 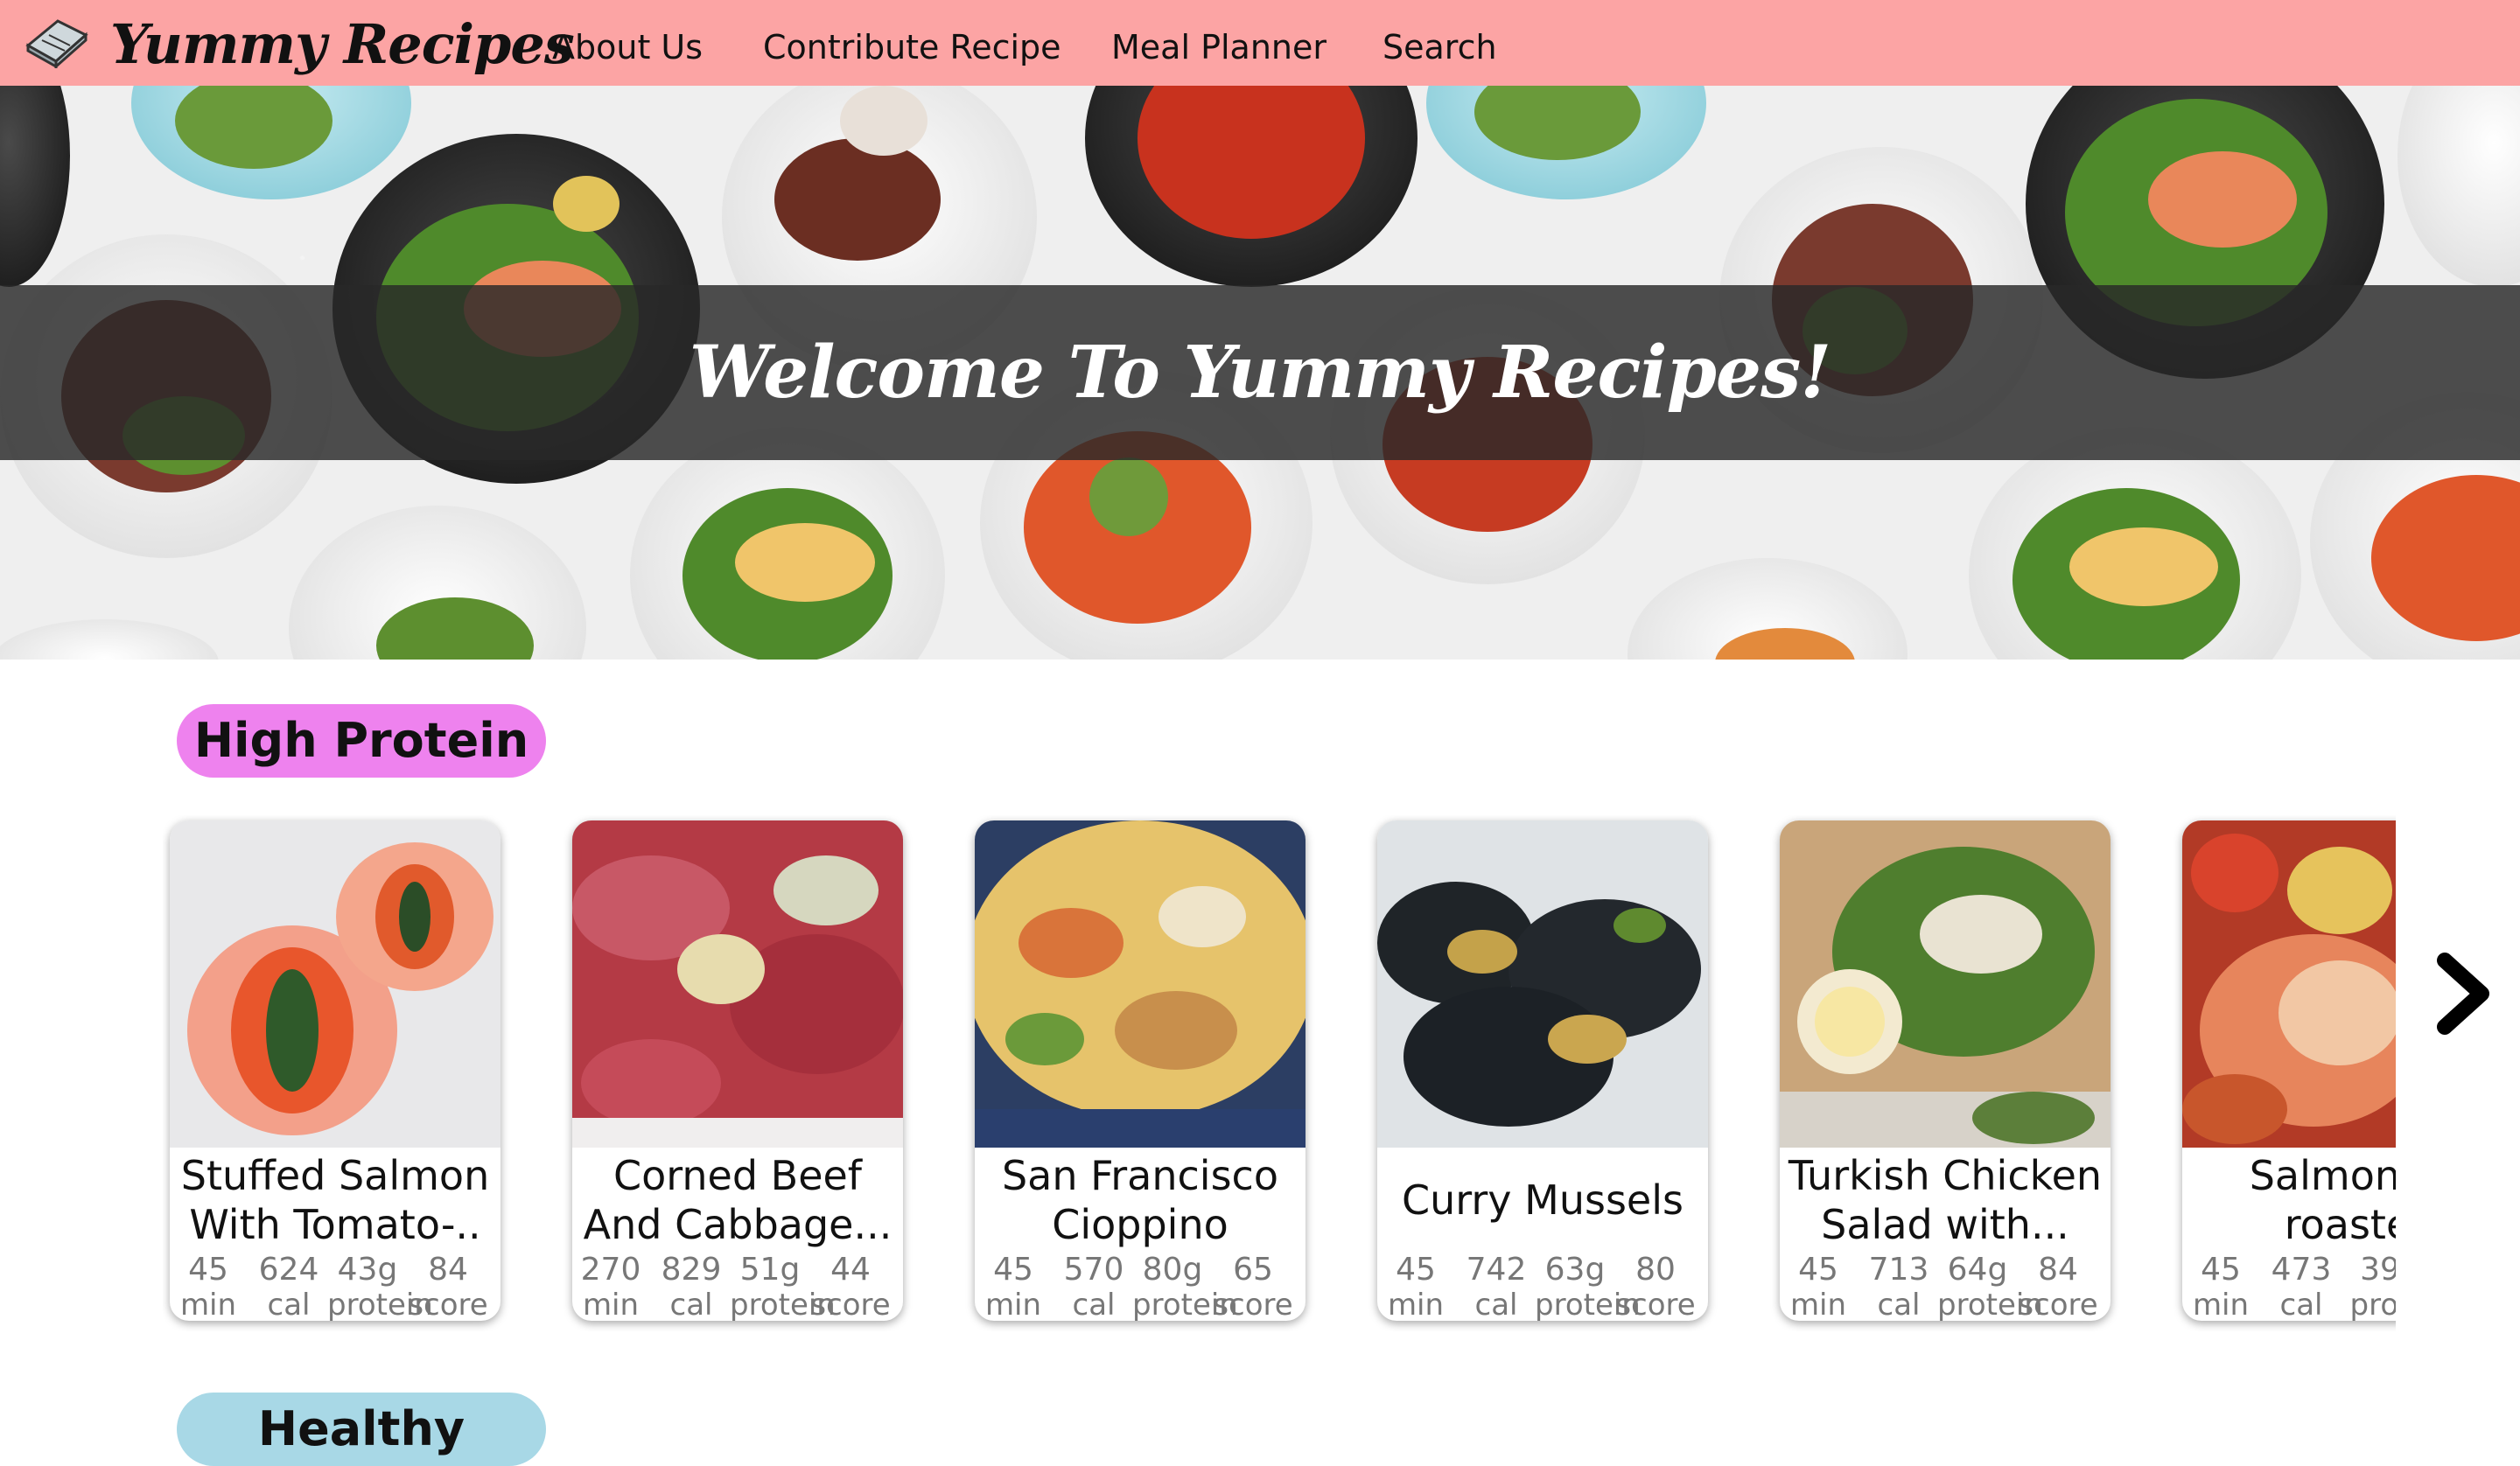 What do you see at coordinates (1655, 1270) in the screenshot?
I see `recipe-score: 80` at bounding box center [1655, 1270].